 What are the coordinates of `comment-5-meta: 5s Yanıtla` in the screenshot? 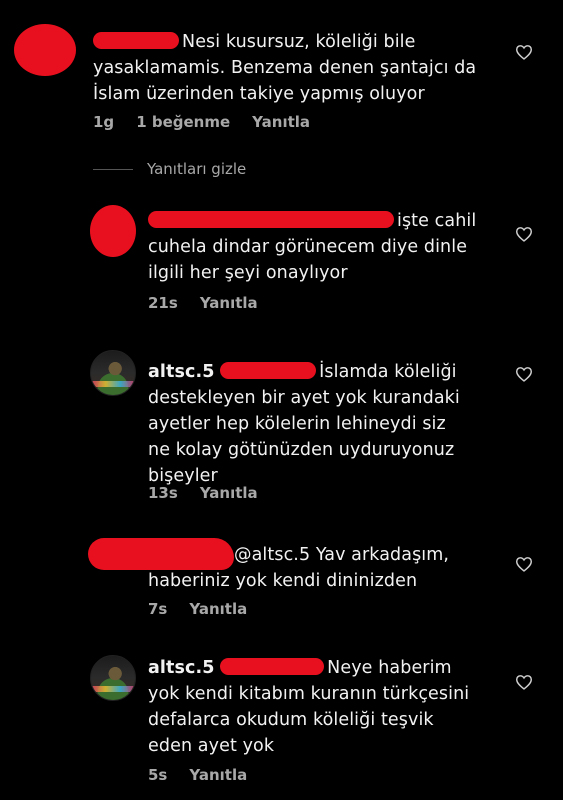 It's located at (208, 775).